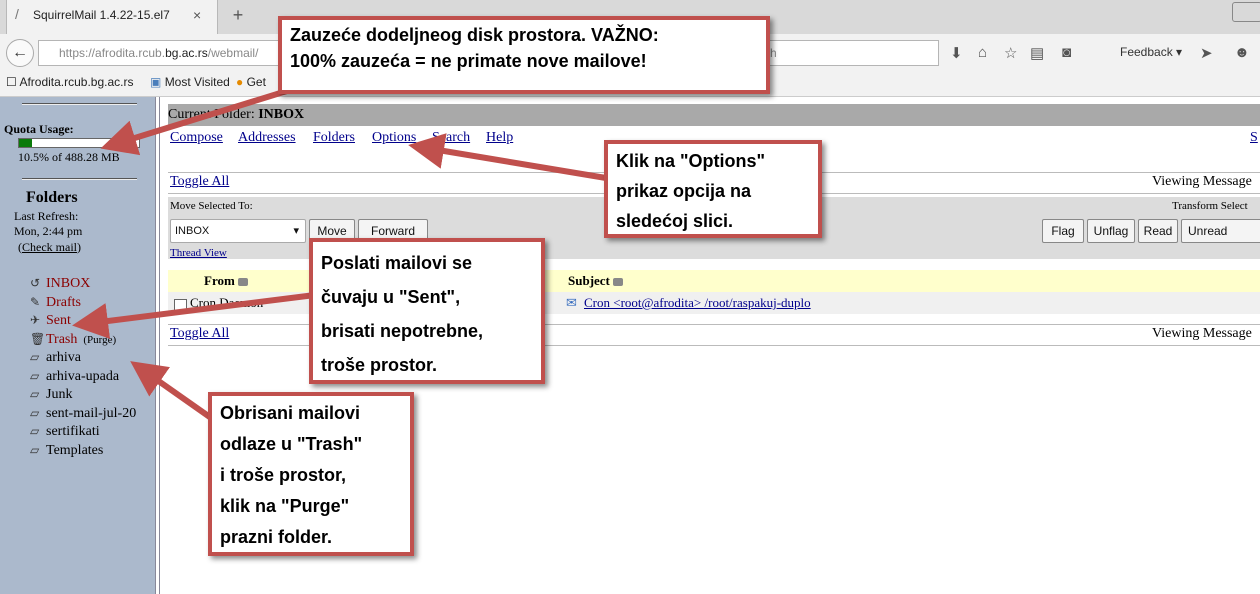  I want to click on callout-line: brisati nepotrebne,, so click(402, 331).